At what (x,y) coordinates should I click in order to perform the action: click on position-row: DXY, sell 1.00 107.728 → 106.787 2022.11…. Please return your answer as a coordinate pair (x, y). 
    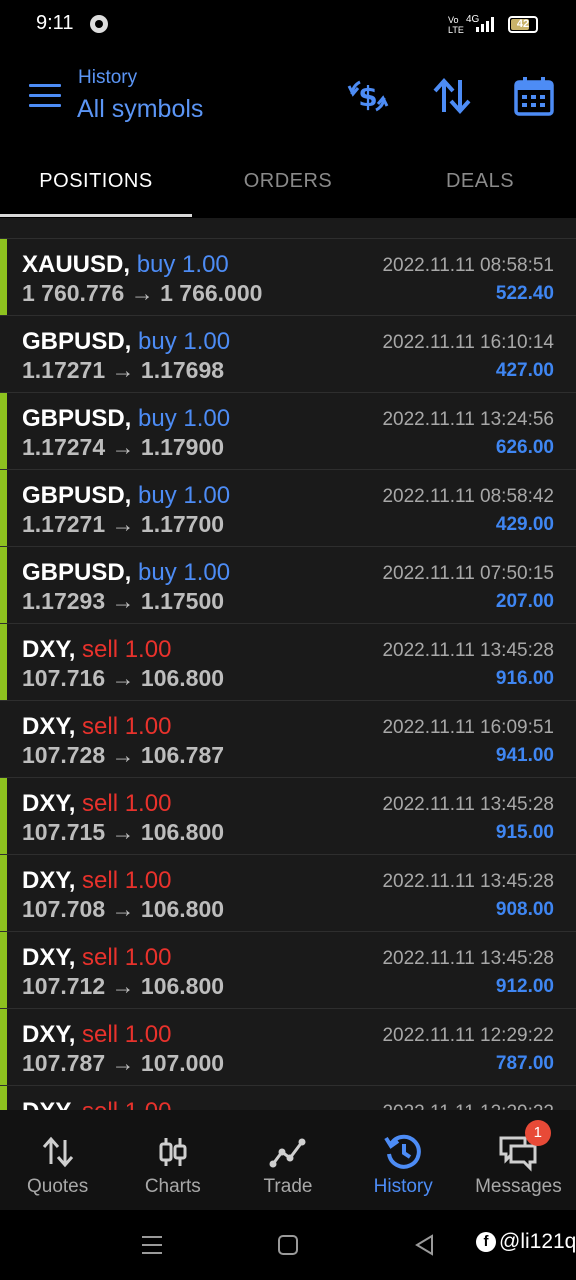
    Looking at the image, I should click on (288, 738).